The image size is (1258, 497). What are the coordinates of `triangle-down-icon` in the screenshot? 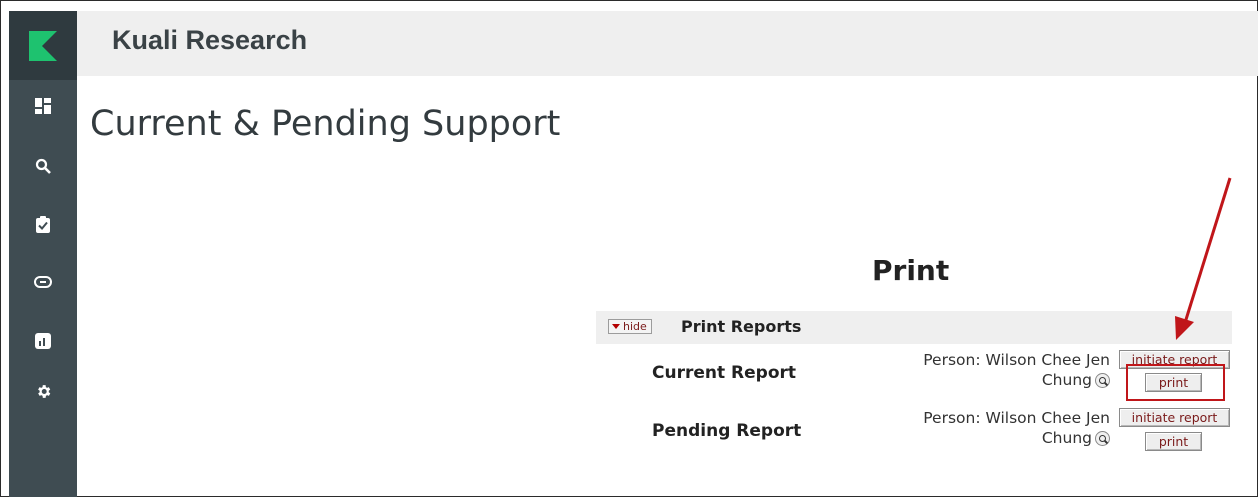 It's located at (616, 326).